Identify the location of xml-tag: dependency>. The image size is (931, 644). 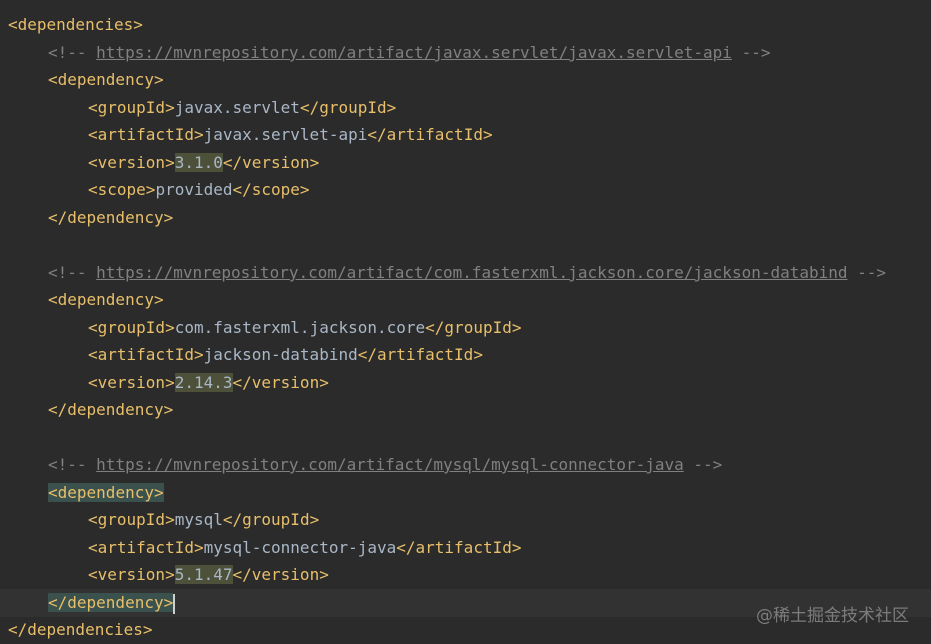
(110, 492).